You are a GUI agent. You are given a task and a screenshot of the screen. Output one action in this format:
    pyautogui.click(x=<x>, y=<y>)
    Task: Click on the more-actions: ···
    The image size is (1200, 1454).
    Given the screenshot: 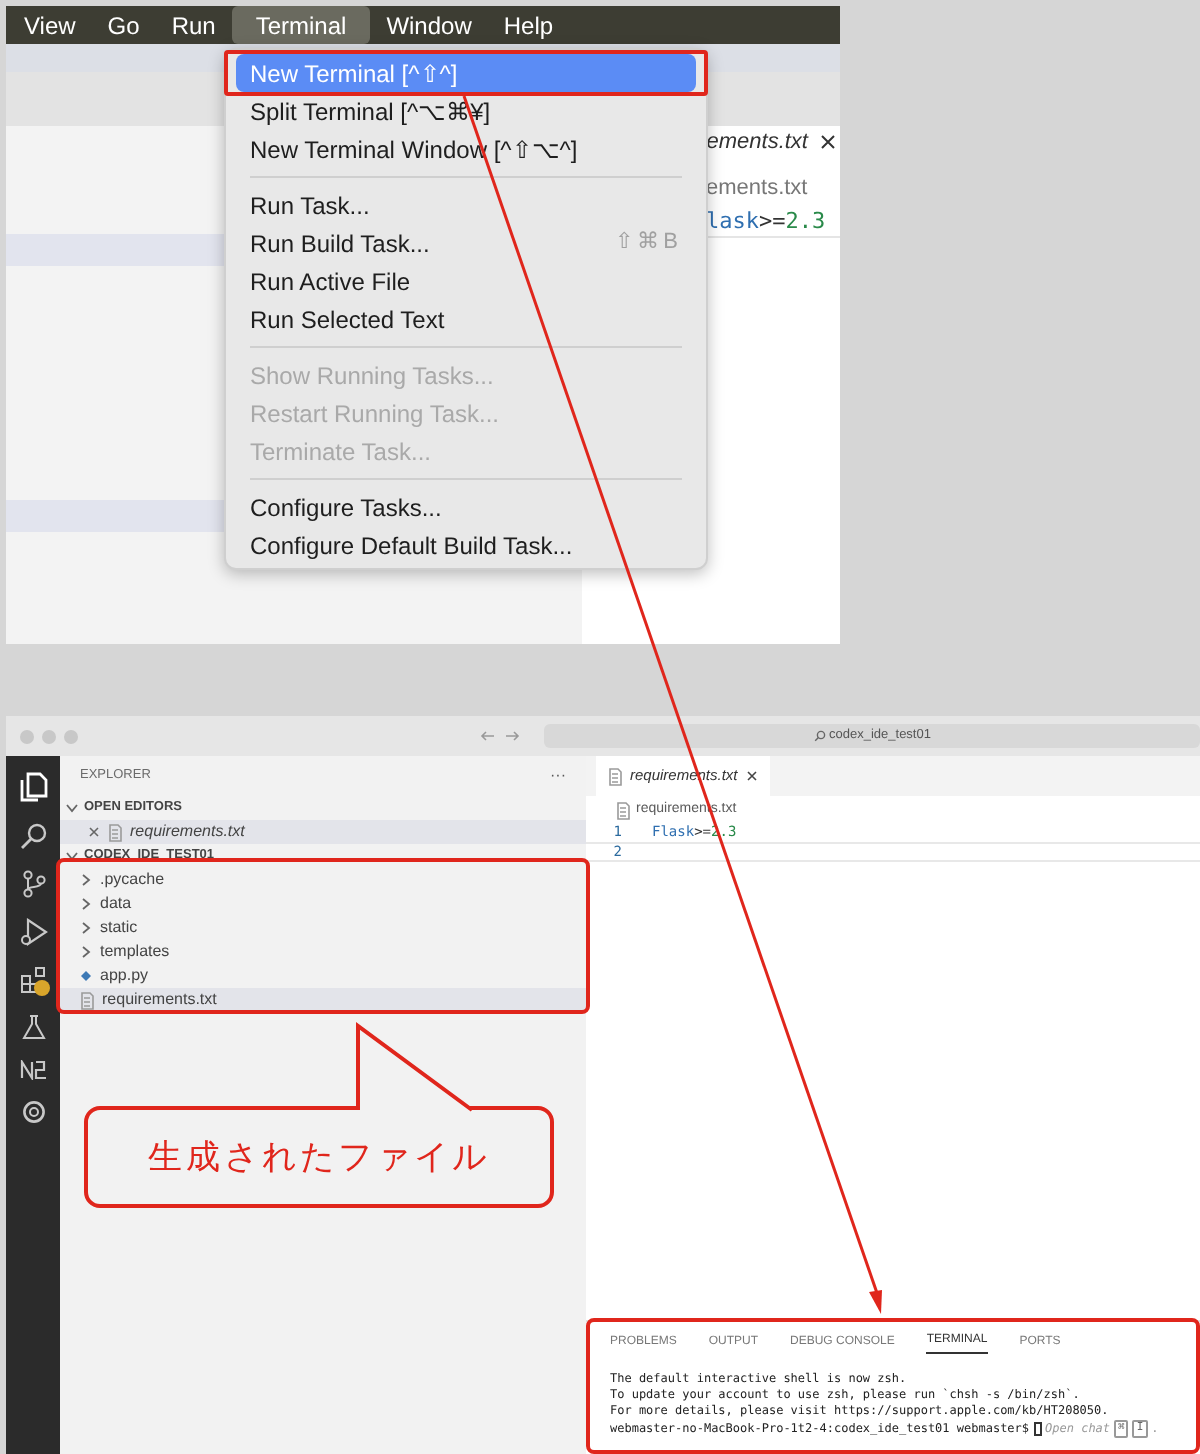 What is the action you would take?
    pyautogui.click(x=558, y=776)
    